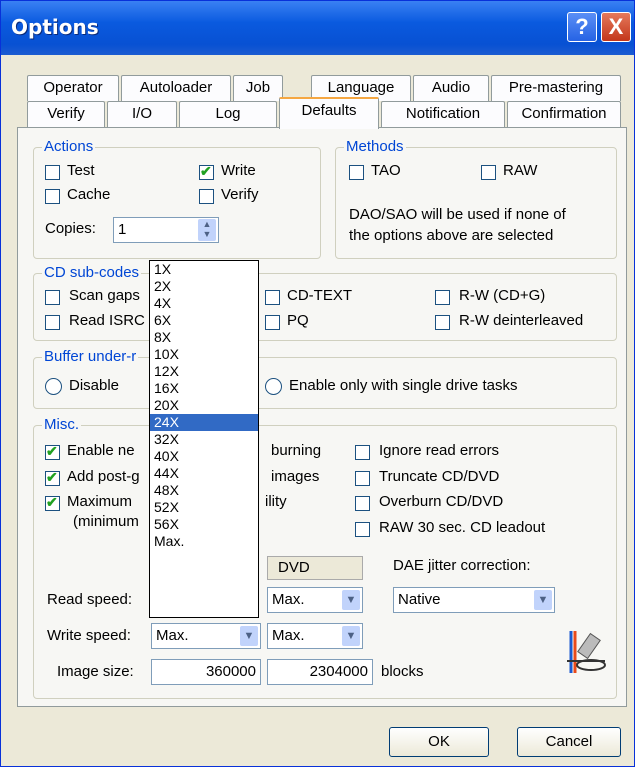  I want to click on cdtext-checkbox, so click(272, 297).